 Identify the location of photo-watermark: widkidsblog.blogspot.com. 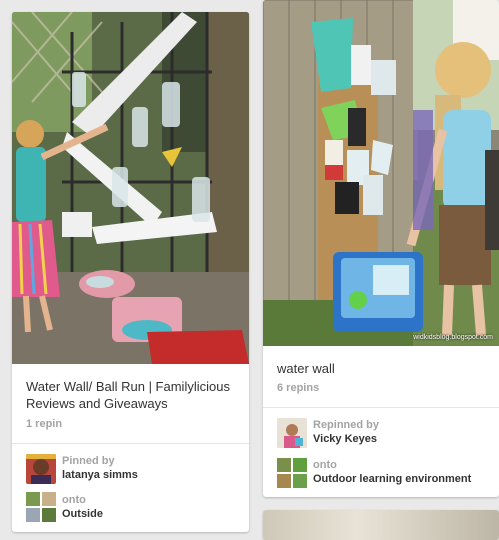
(453, 337).